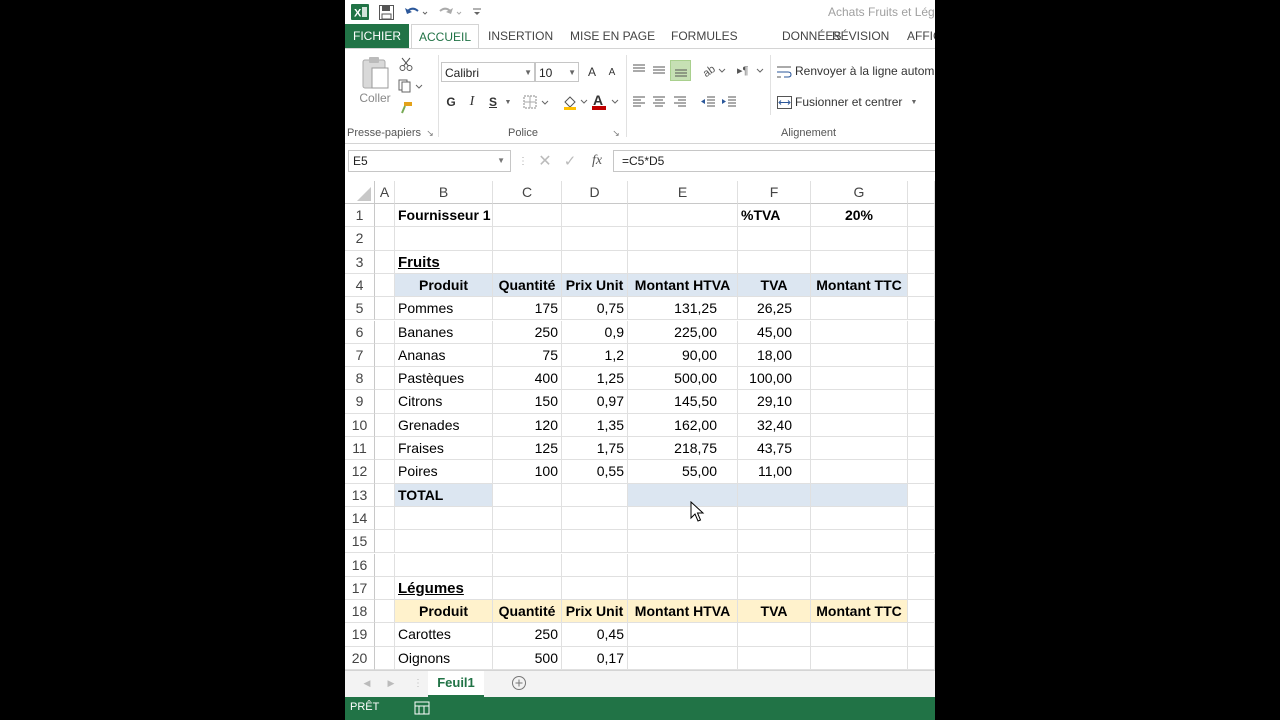 The image size is (1280, 720). I want to click on undo-icon, so click(416, 12).